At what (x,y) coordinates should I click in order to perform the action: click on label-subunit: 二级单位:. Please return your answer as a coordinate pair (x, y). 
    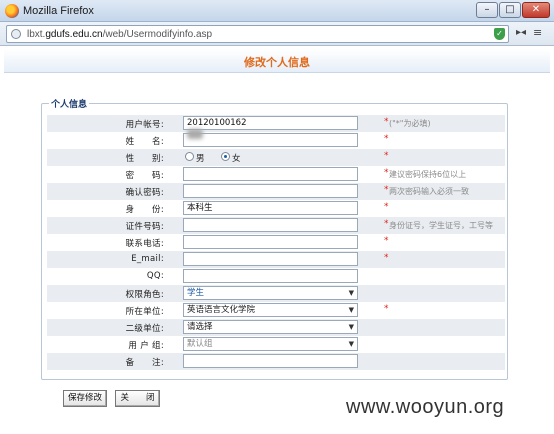
    Looking at the image, I should click on (144, 329).